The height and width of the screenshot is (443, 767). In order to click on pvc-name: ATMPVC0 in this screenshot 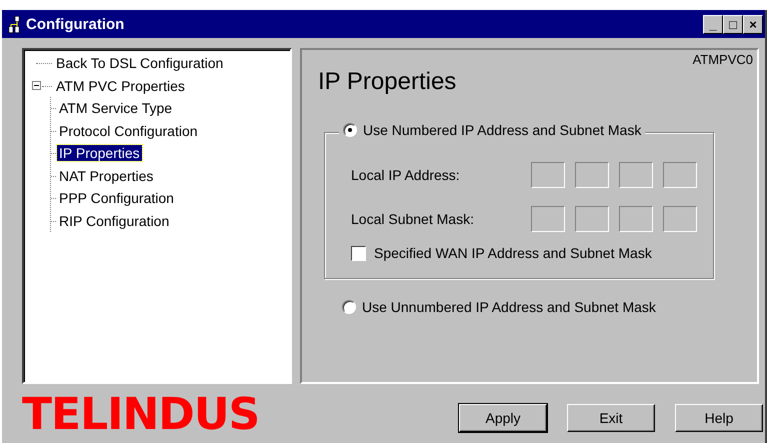, I will do `click(722, 59)`.